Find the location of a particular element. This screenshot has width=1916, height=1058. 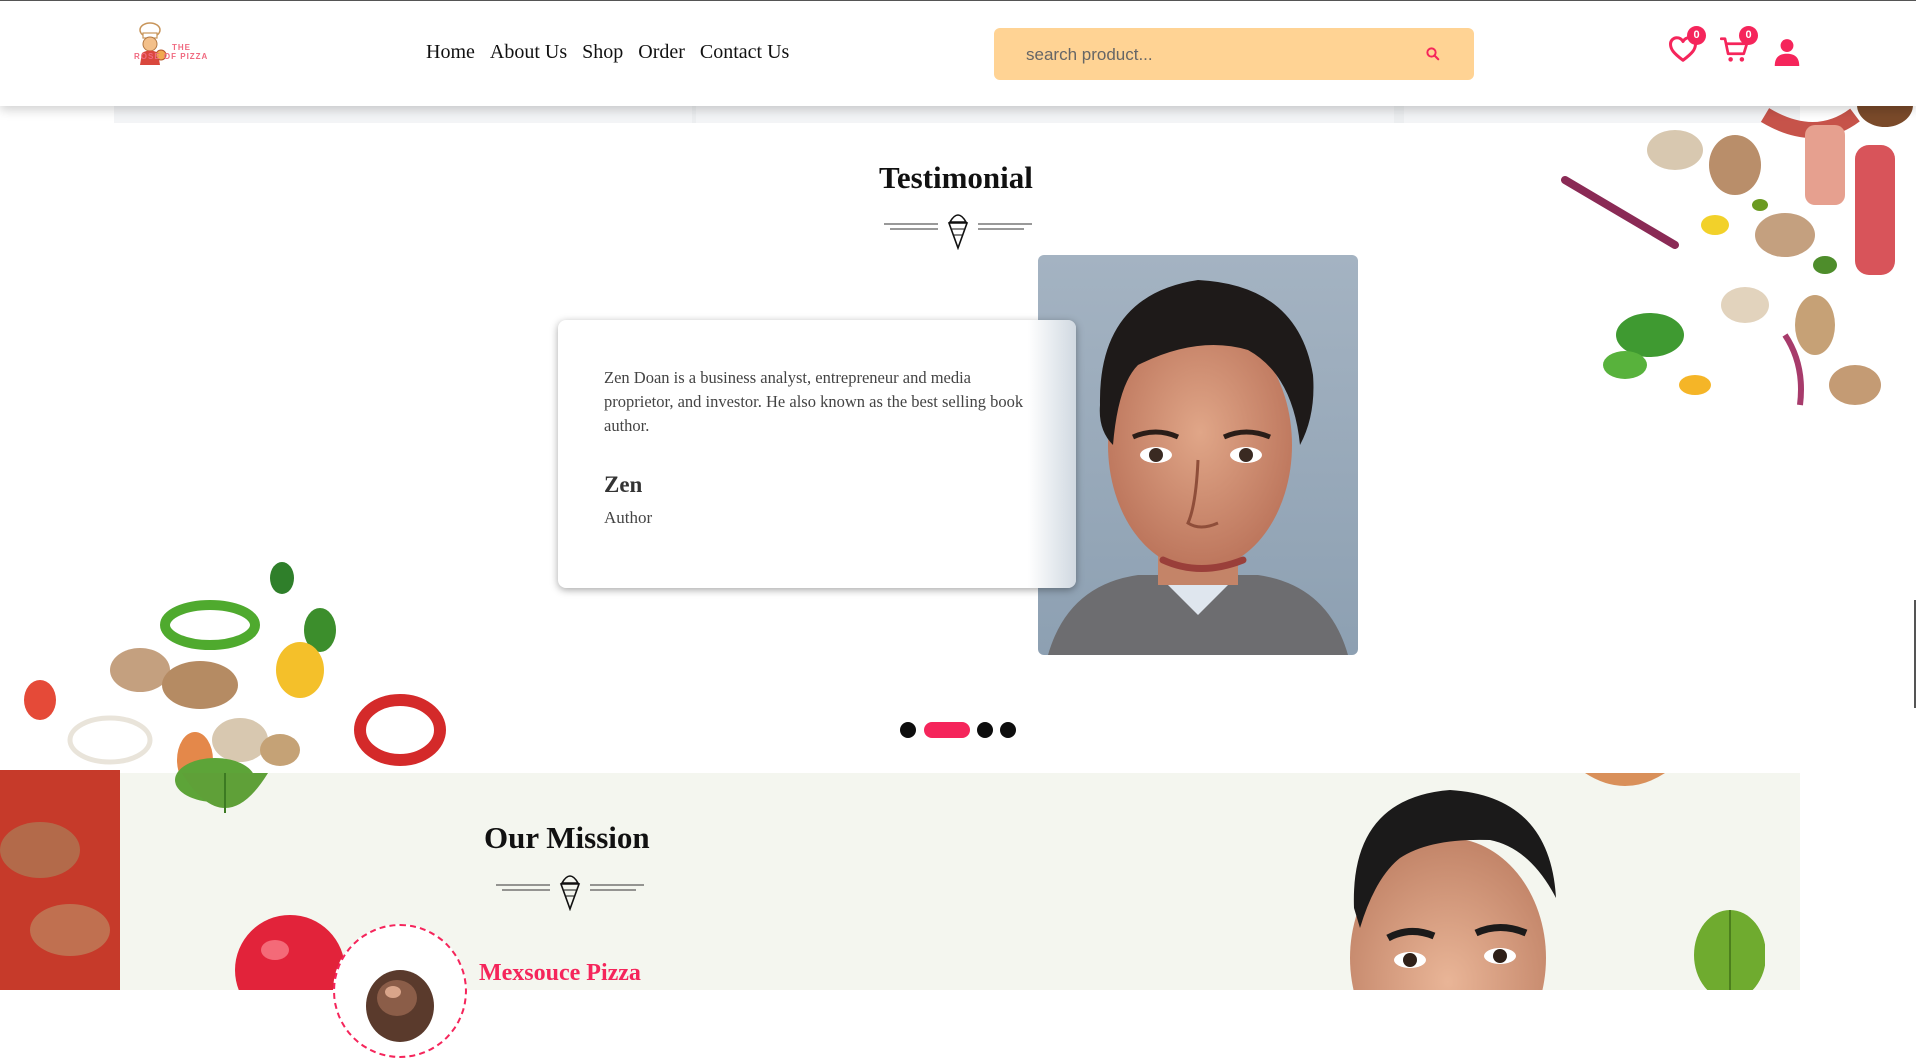

account-button is located at coordinates (1787, 54).